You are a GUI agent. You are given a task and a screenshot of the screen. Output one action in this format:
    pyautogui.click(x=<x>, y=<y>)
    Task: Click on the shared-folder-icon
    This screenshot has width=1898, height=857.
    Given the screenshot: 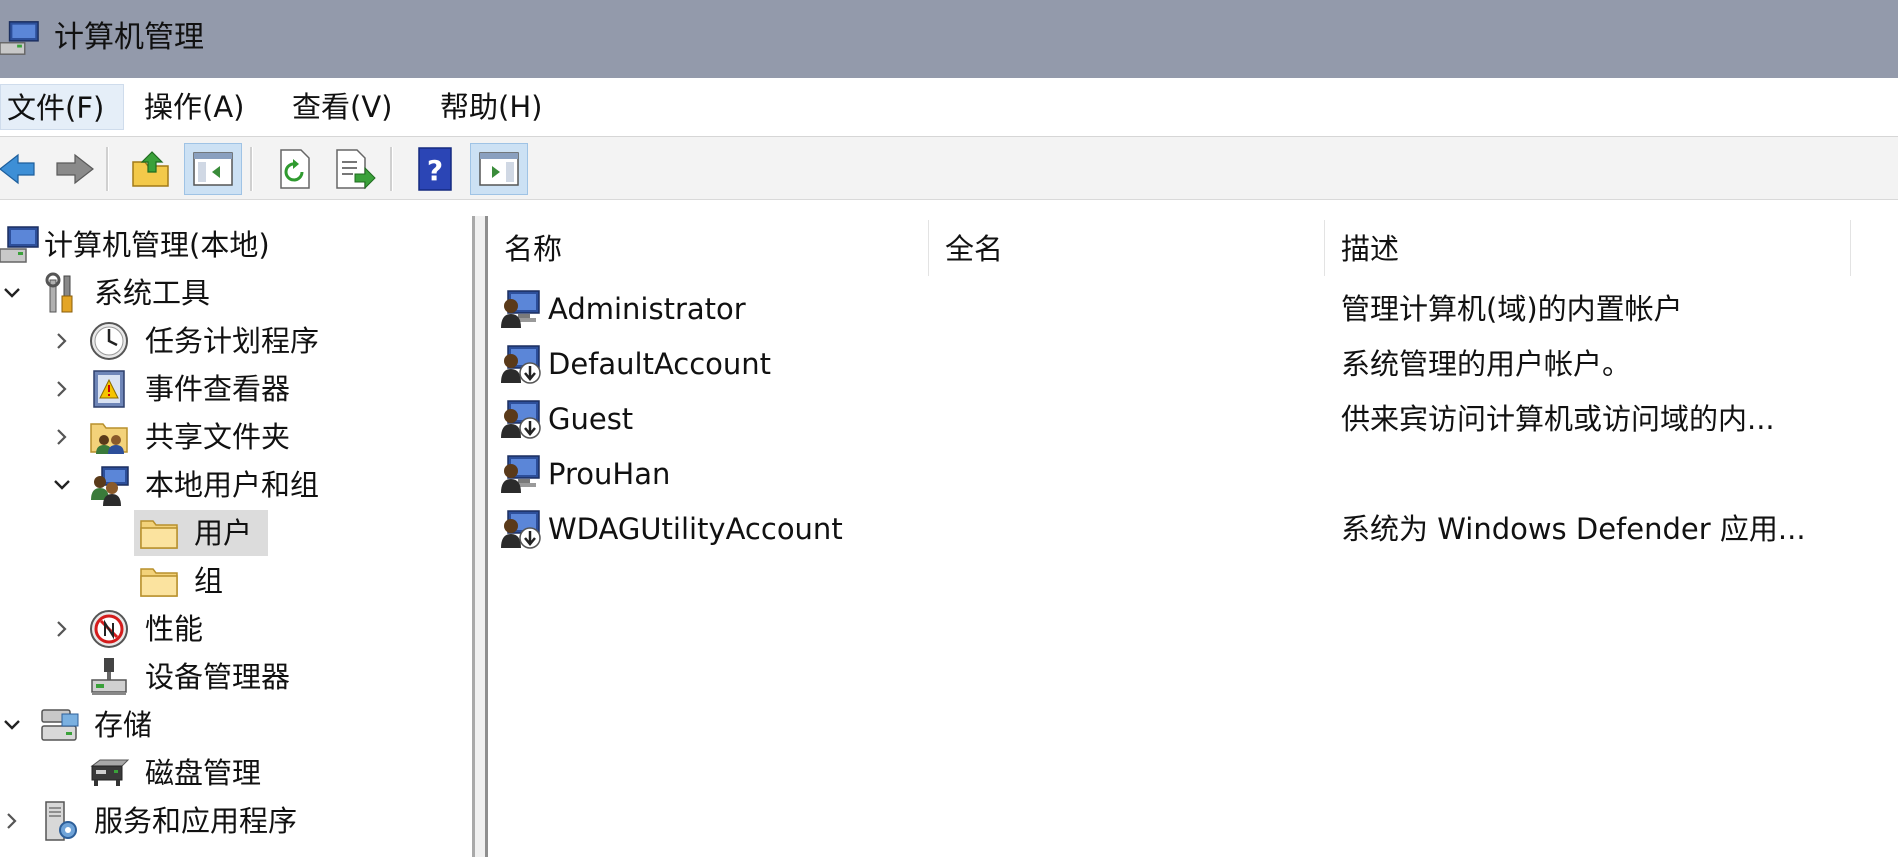 What is the action you would take?
    pyautogui.click(x=109, y=438)
    